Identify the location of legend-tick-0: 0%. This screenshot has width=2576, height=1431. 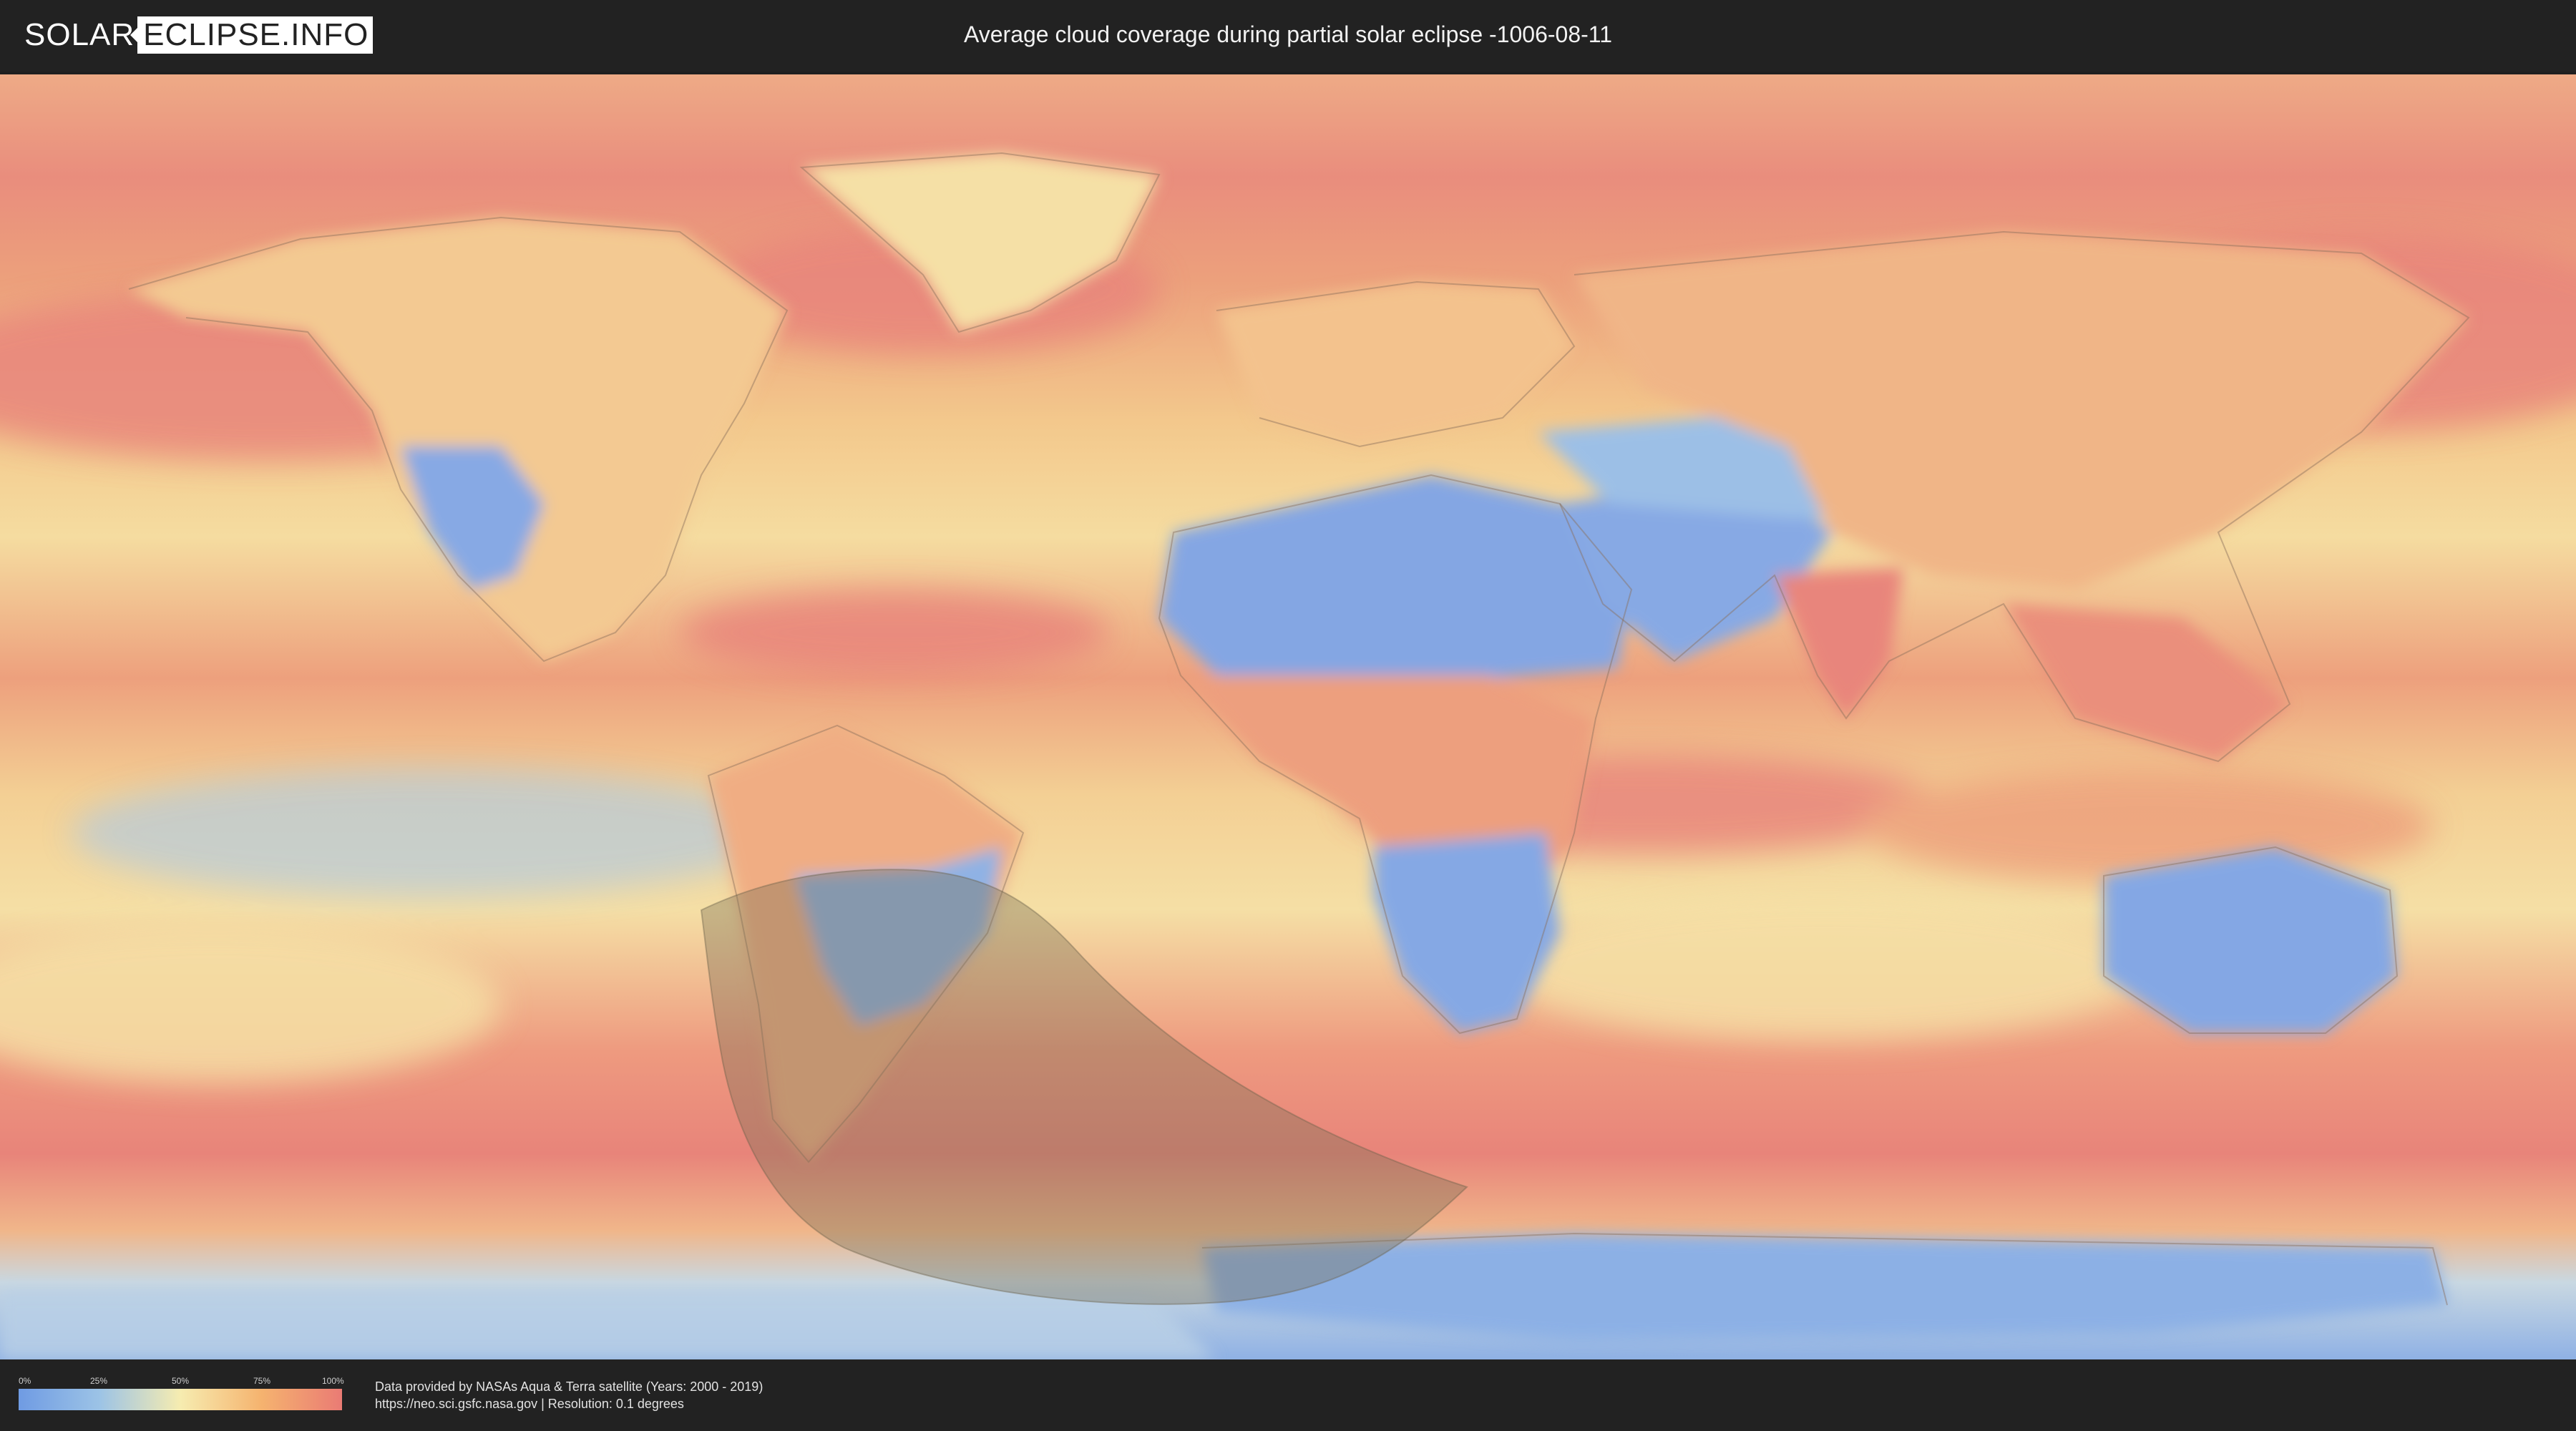
(25, 1381).